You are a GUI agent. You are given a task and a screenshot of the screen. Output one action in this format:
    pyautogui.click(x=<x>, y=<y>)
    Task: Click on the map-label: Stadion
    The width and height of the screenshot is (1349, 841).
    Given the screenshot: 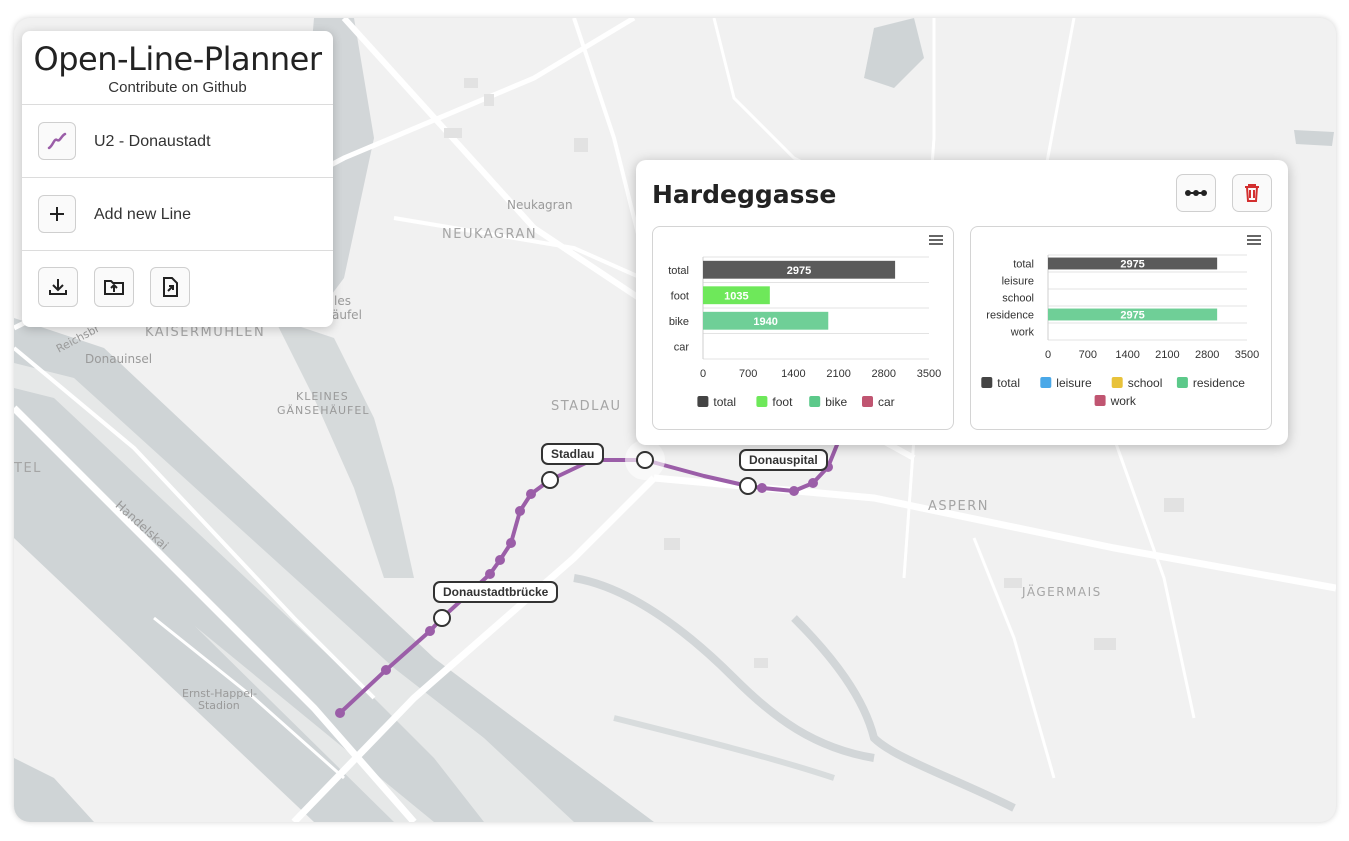 What is the action you would take?
    pyautogui.click(x=219, y=705)
    